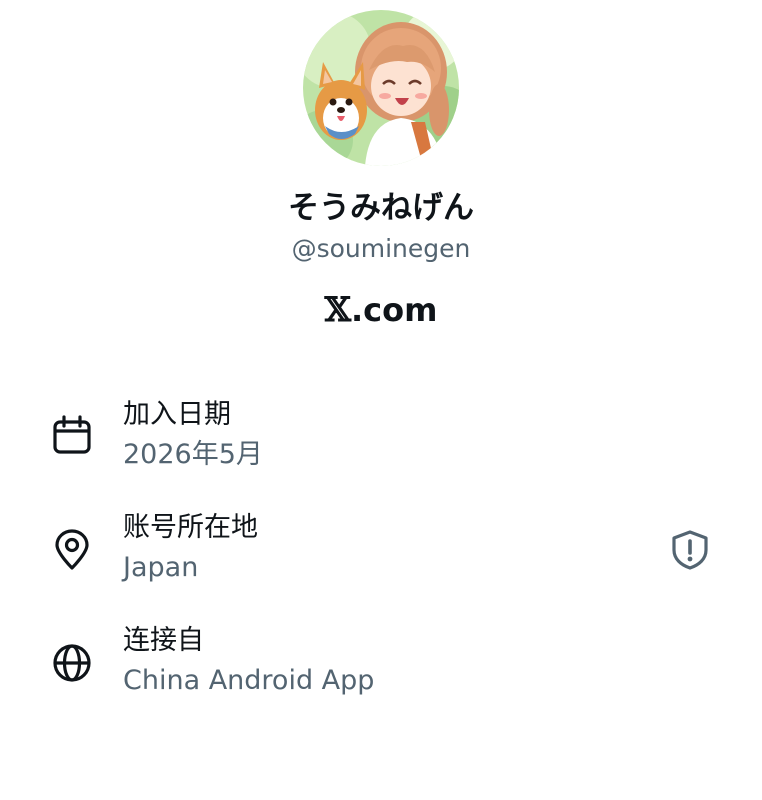 The height and width of the screenshot is (800, 762). What do you see at coordinates (163, 640) in the screenshot?
I see `connected-label: 连接自` at bounding box center [163, 640].